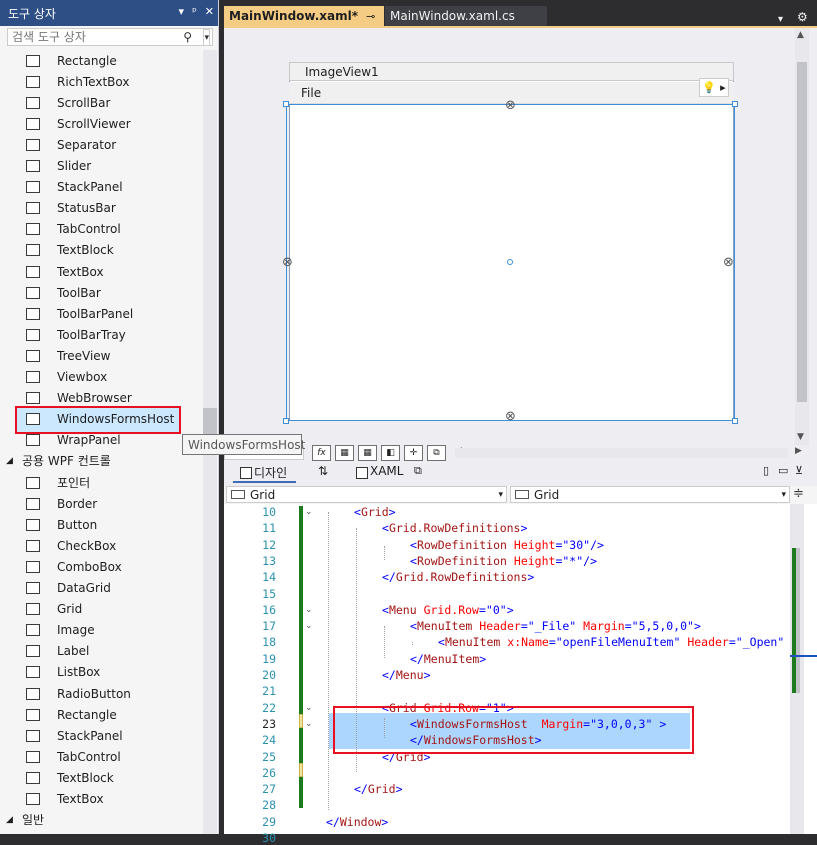 The height and width of the screenshot is (845, 817). What do you see at coordinates (269, 642) in the screenshot?
I see `line-number: 18` at bounding box center [269, 642].